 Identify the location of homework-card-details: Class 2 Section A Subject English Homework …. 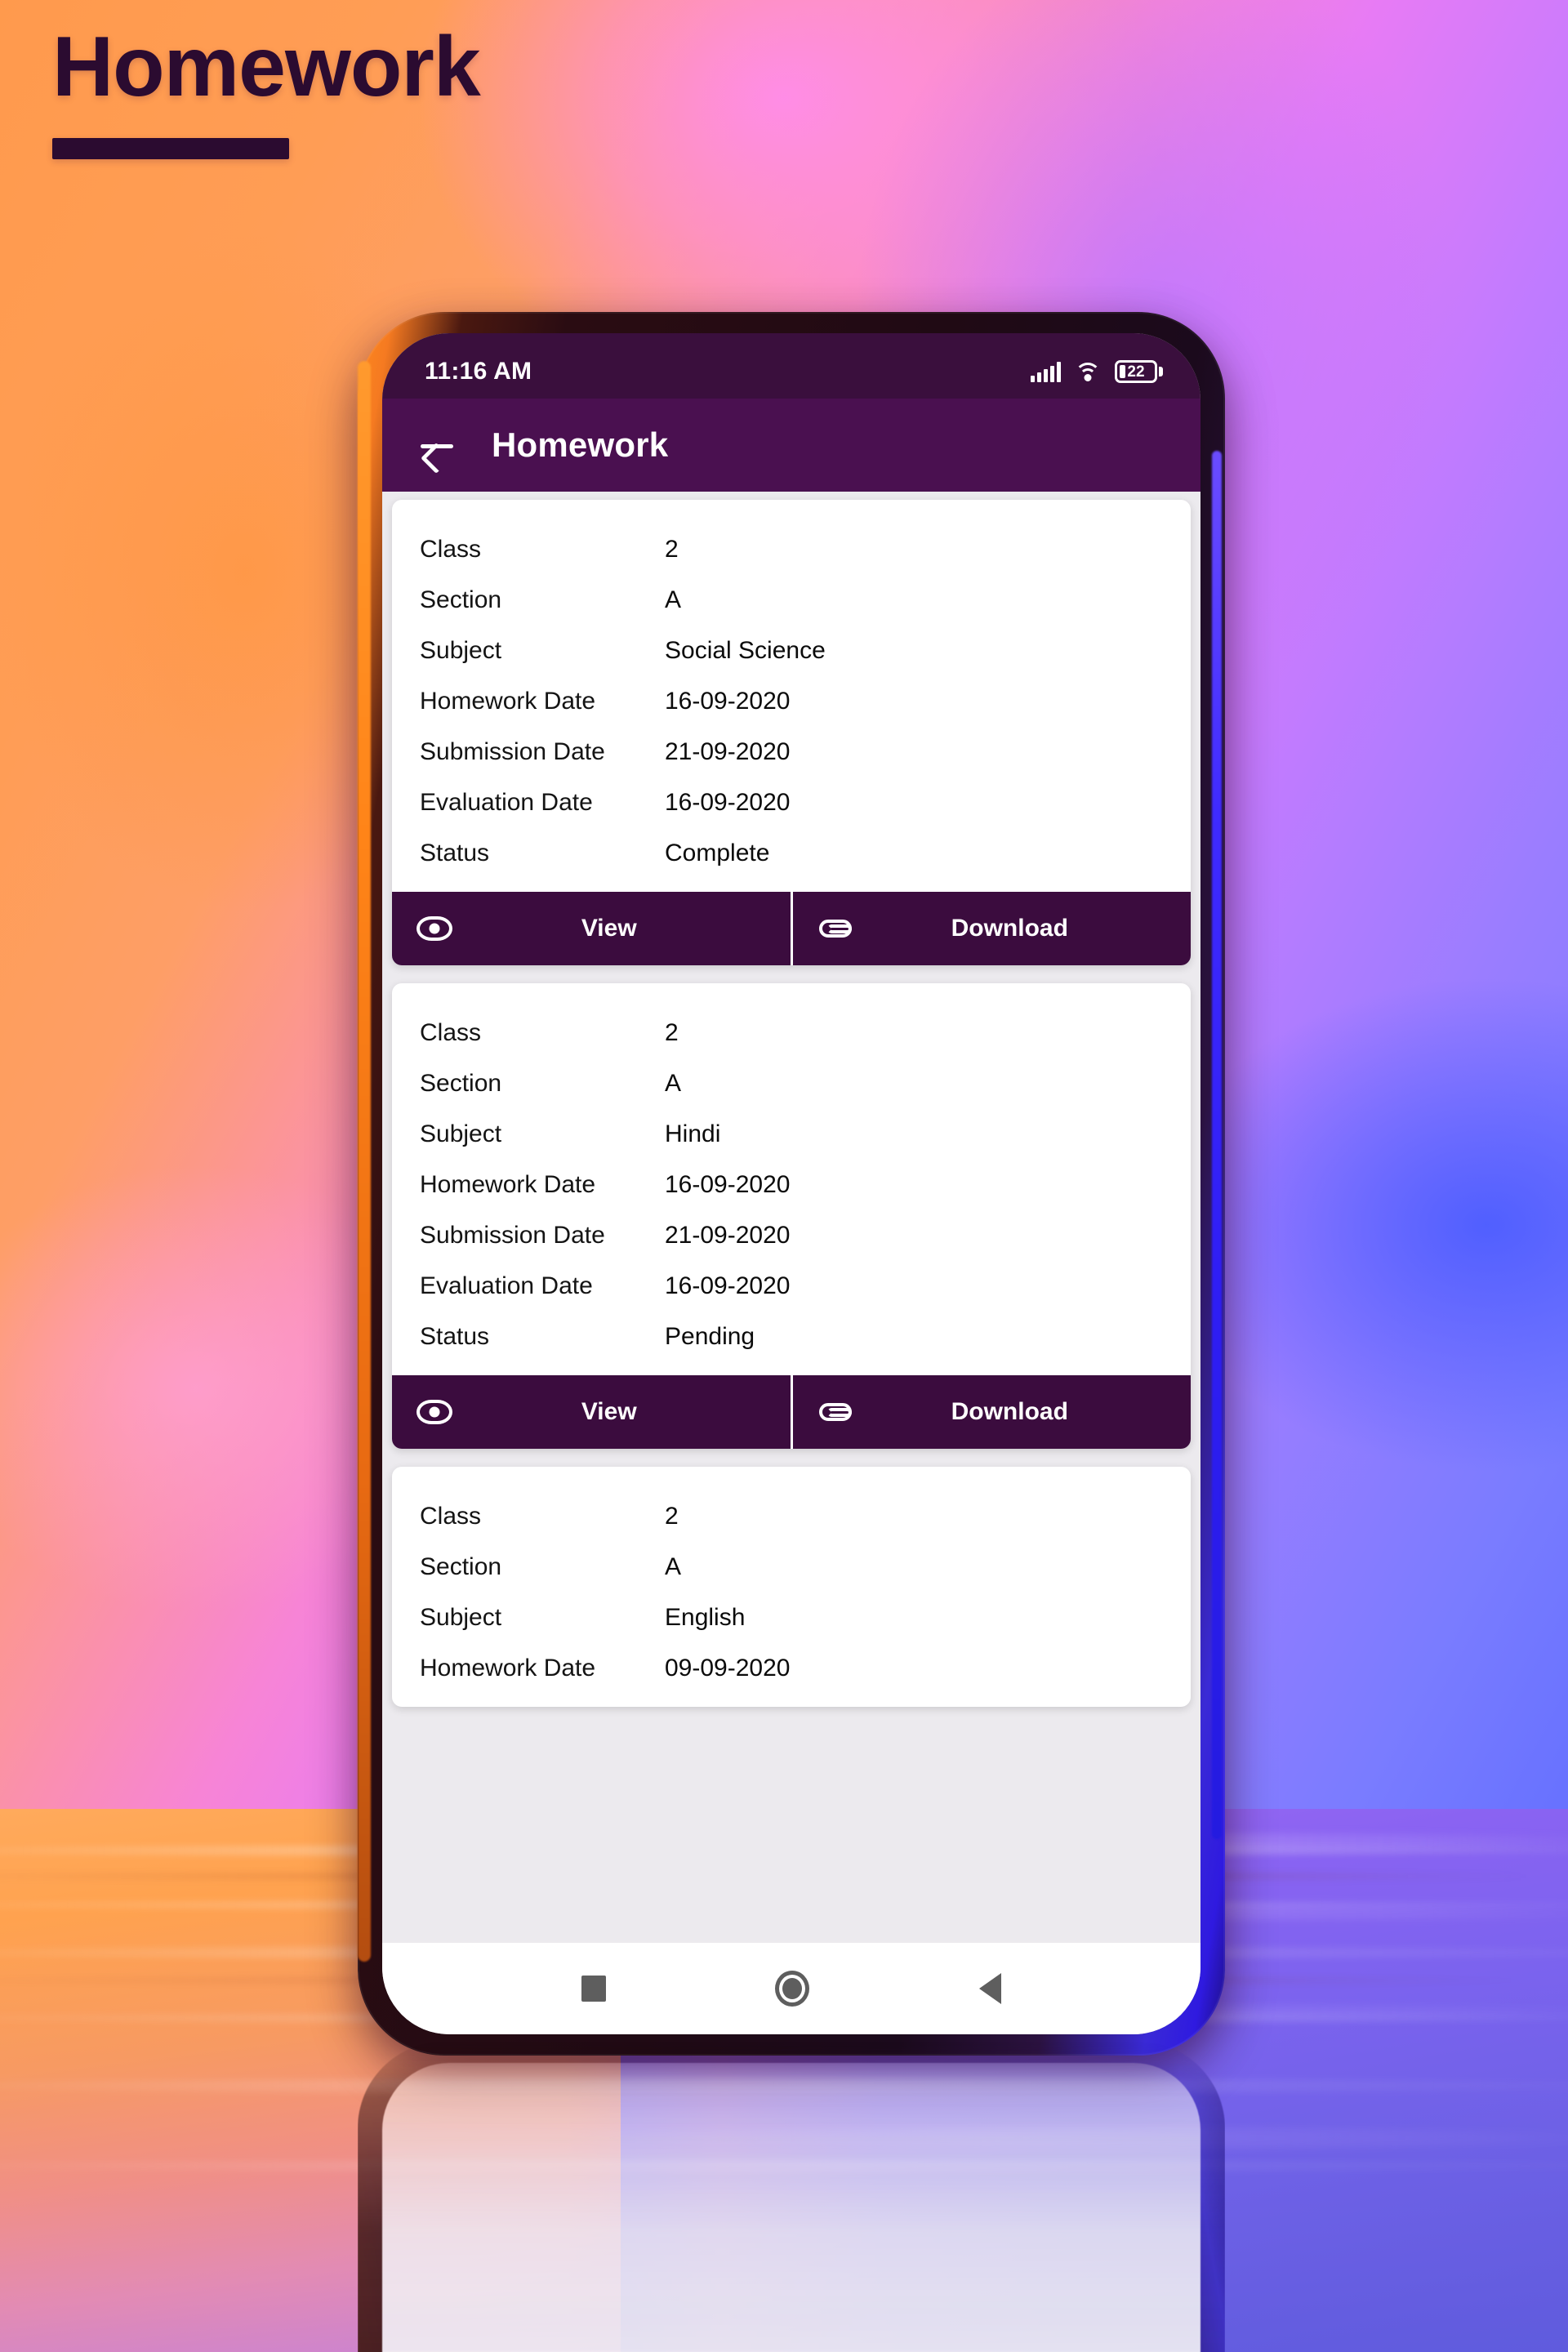
(791, 1587).